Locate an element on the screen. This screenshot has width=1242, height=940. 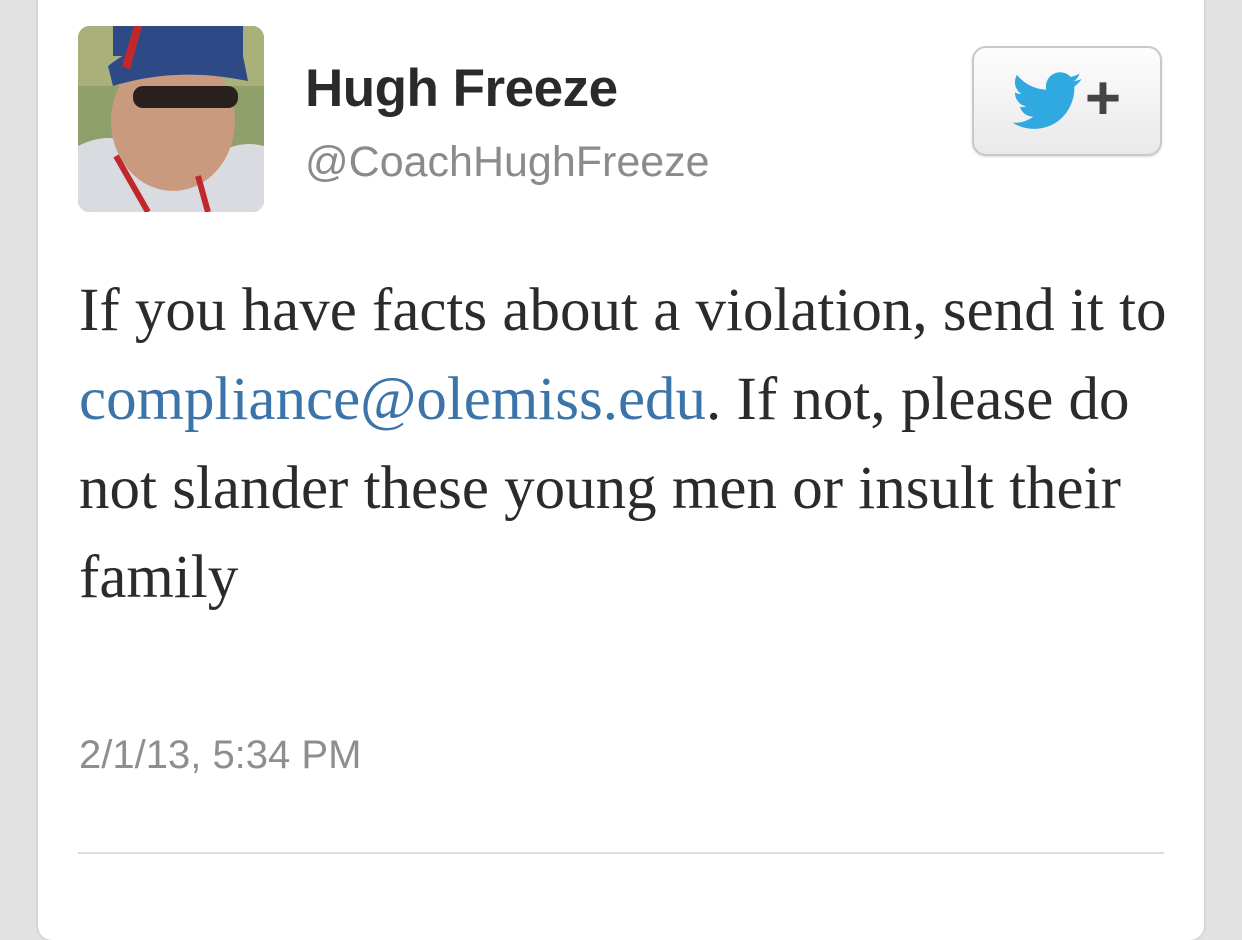
divider is located at coordinates (621, 853).